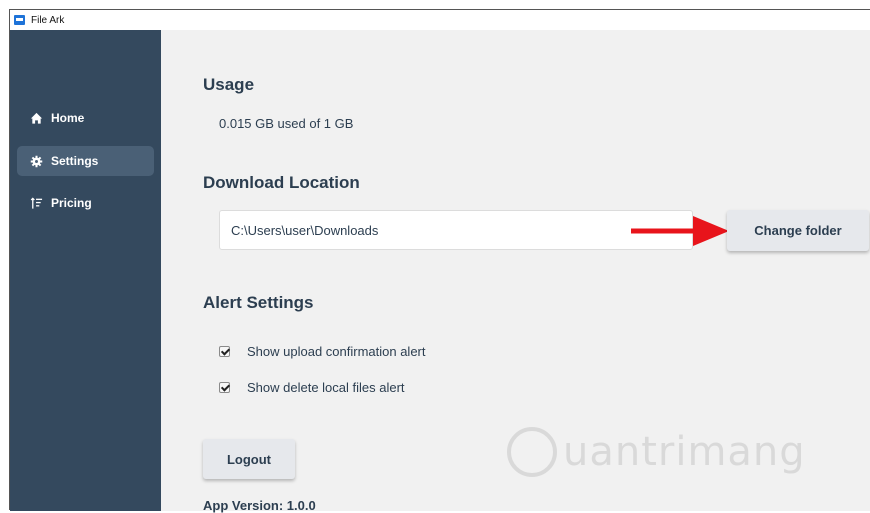 The image size is (870, 513). I want to click on window-title: File Ark, so click(48, 20).